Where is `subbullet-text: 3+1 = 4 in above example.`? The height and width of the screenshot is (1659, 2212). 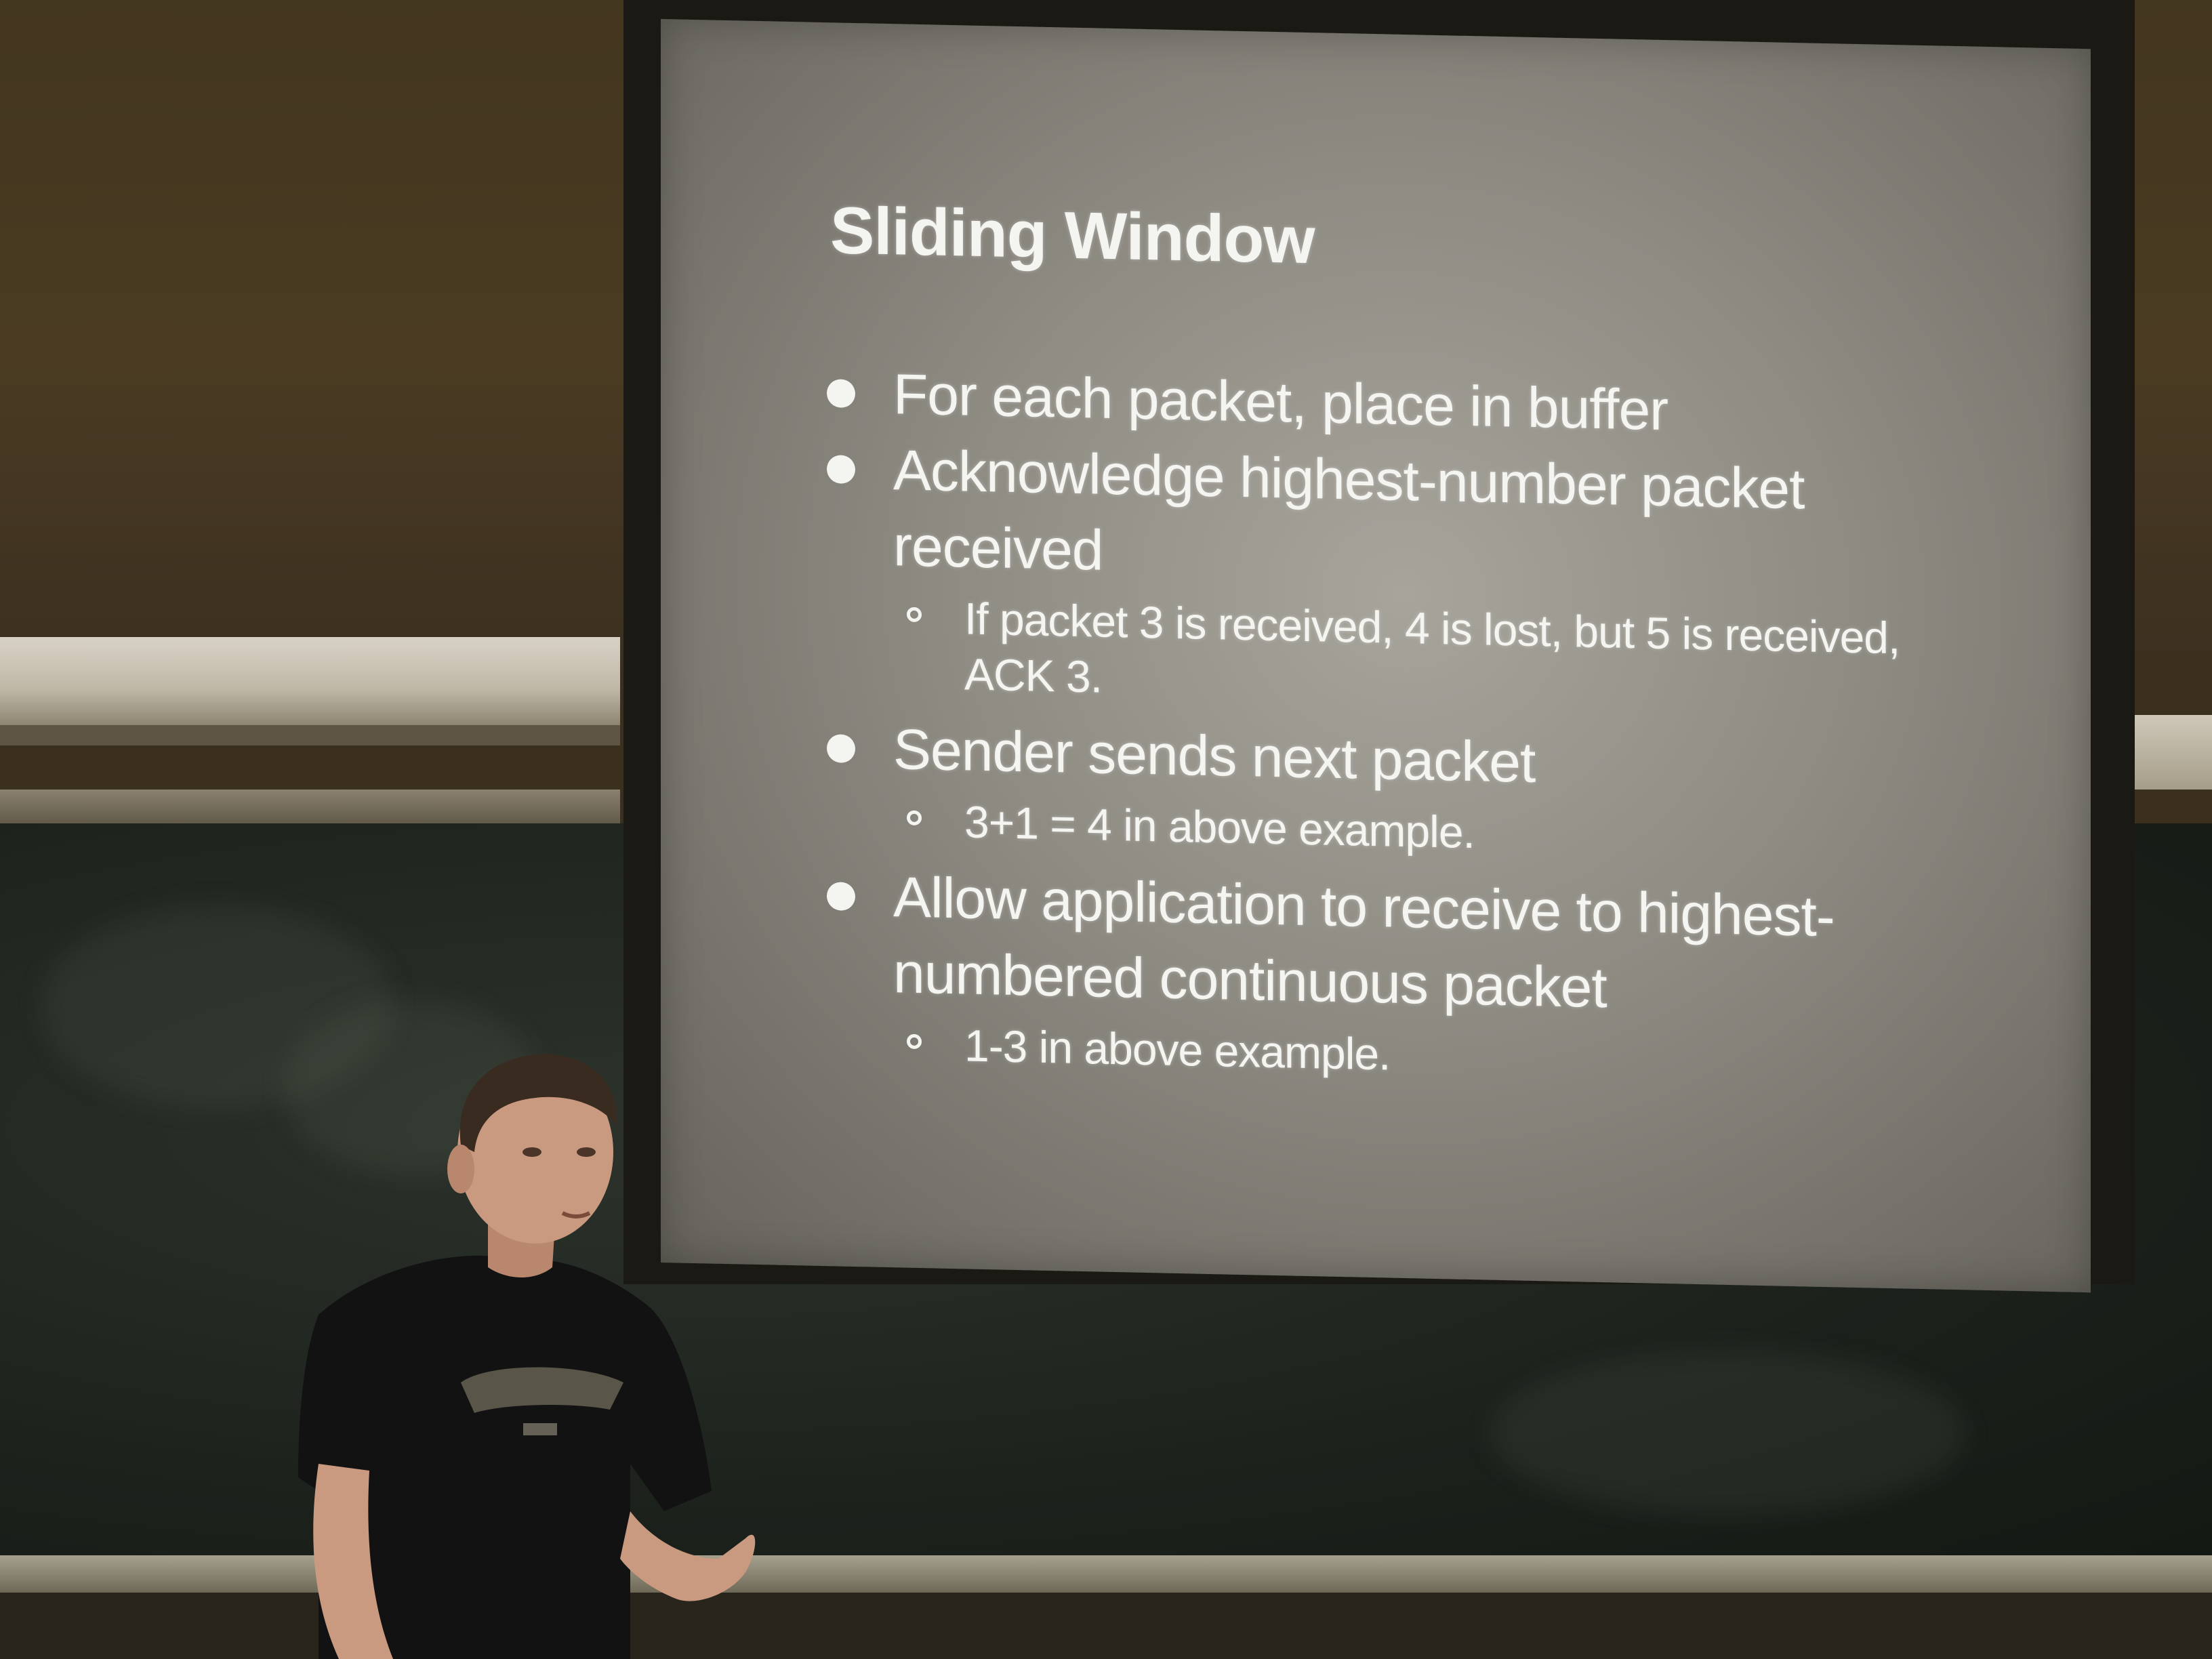
subbullet-text: 3+1 = 4 in above example. is located at coordinates (1219, 827).